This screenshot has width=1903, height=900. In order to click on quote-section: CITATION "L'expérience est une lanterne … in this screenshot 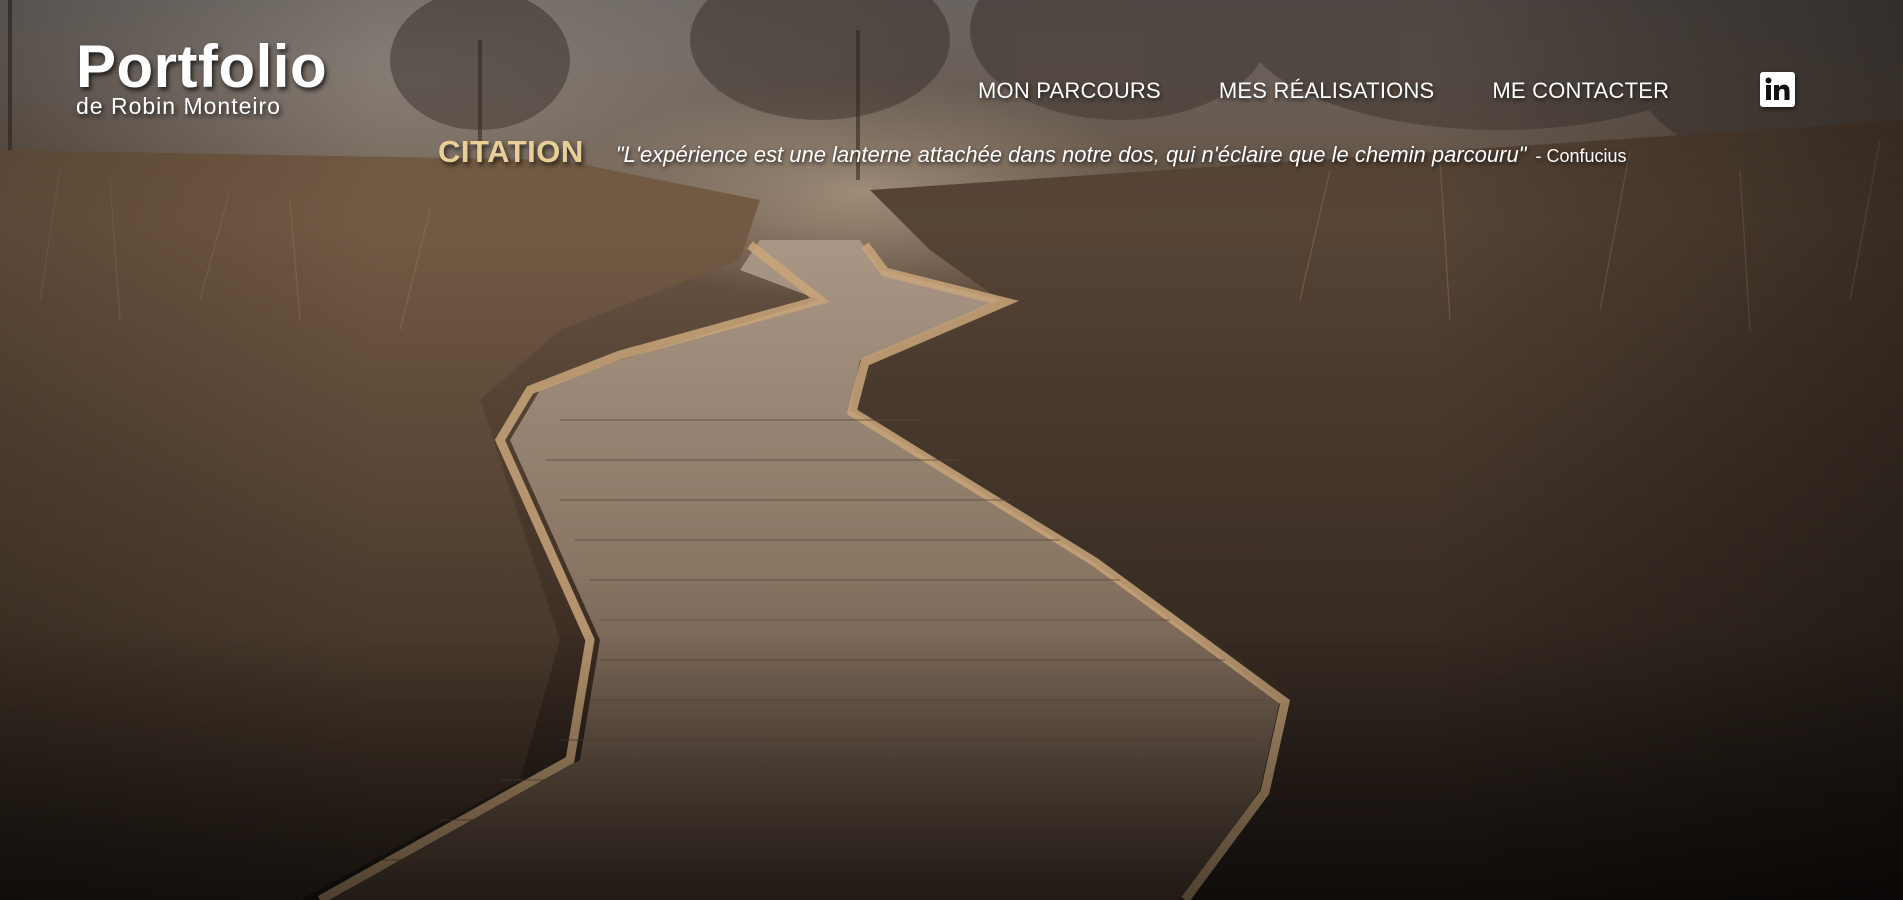, I will do `click(1032, 152)`.